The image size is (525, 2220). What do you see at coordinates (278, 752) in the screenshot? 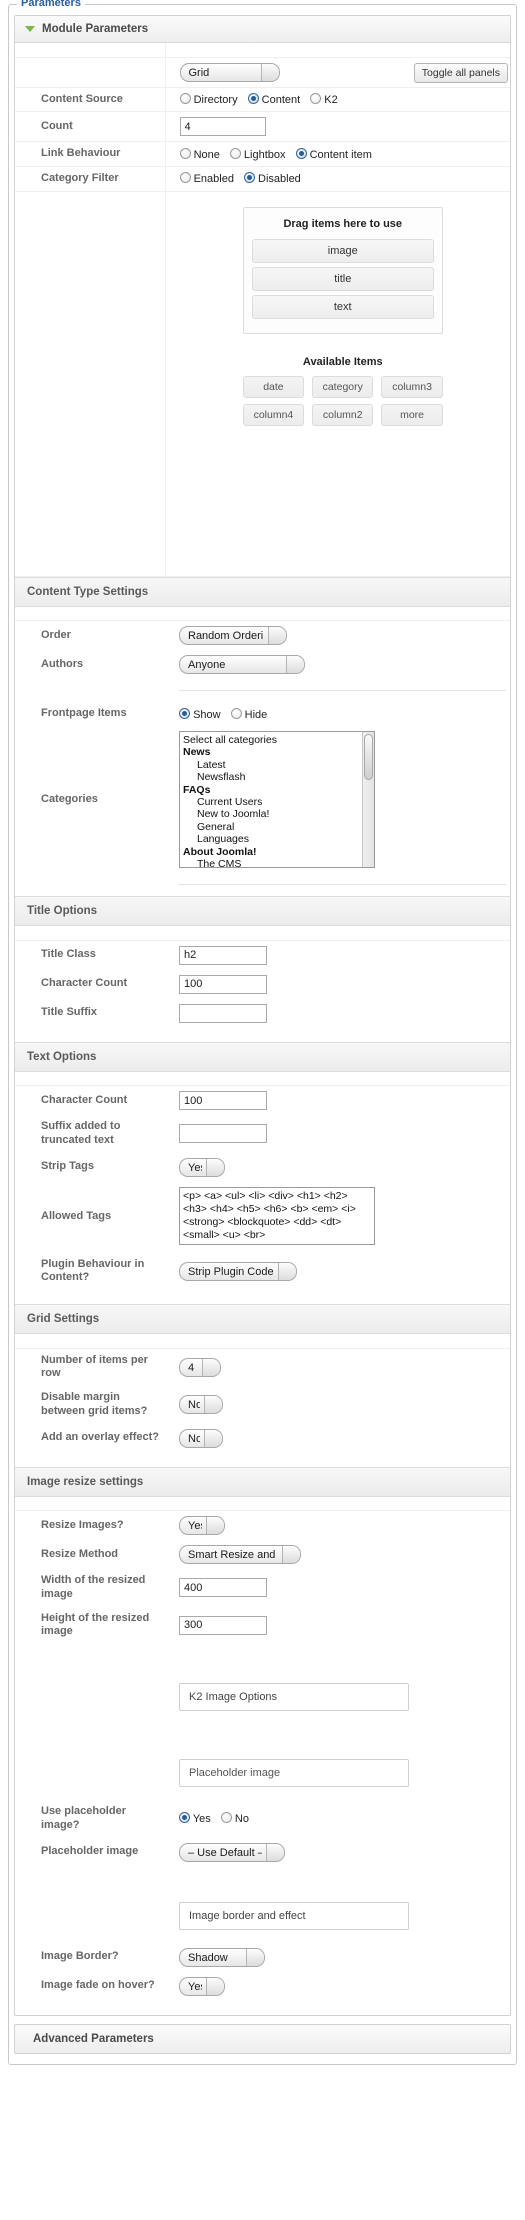
I see `list-item: News` at bounding box center [278, 752].